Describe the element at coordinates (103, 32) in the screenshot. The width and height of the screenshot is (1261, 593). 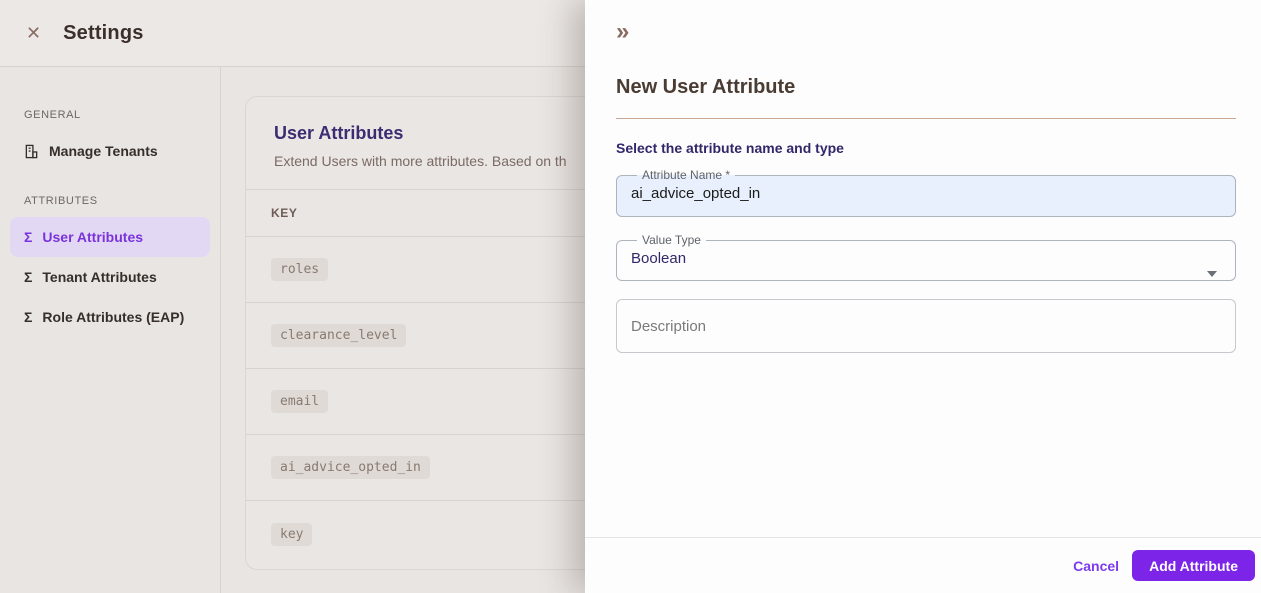
I see `page-title: Settings` at that location.